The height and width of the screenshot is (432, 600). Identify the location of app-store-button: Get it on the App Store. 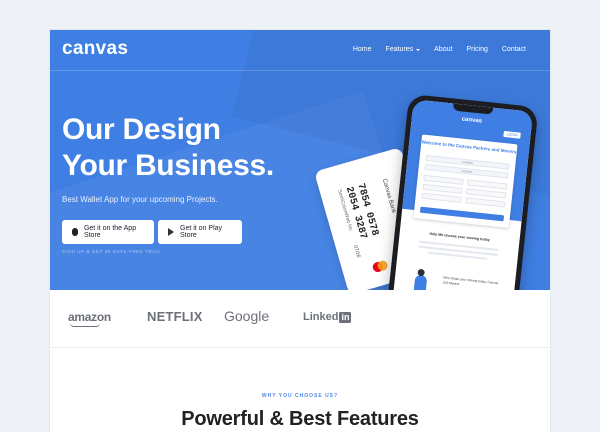
(108, 232).